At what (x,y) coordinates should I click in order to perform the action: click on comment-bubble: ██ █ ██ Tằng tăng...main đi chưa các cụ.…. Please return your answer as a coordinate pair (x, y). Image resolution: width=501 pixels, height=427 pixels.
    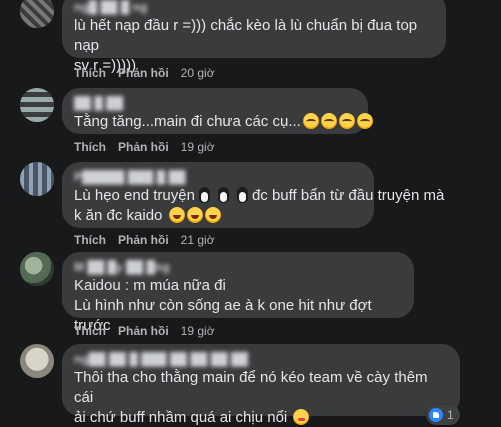
    Looking at the image, I should click on (217, 111).